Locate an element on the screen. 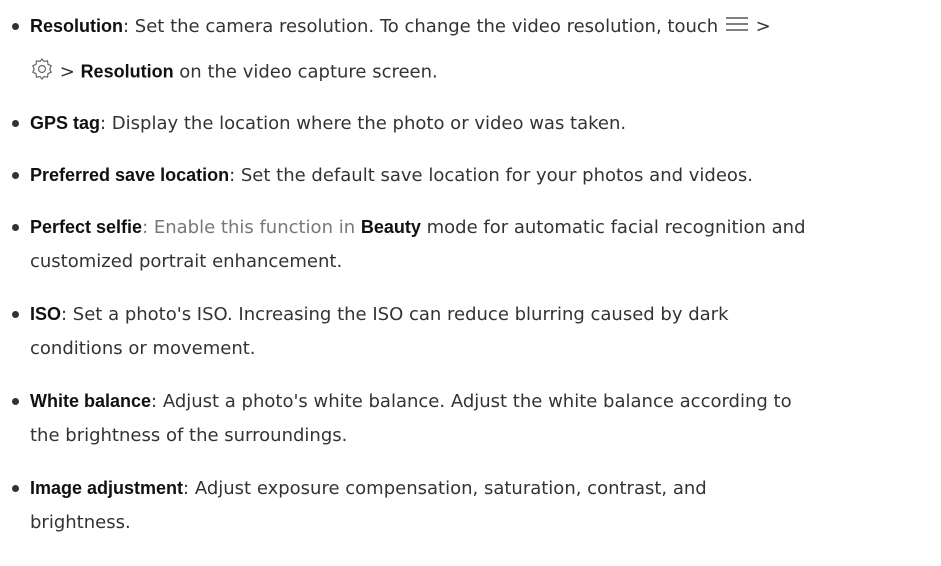 Image resolution: width=941 pixels, height=566 pixels. desc-perfect-selfie-c: customized portrait enhancement. is located at coordinates (186, 261).